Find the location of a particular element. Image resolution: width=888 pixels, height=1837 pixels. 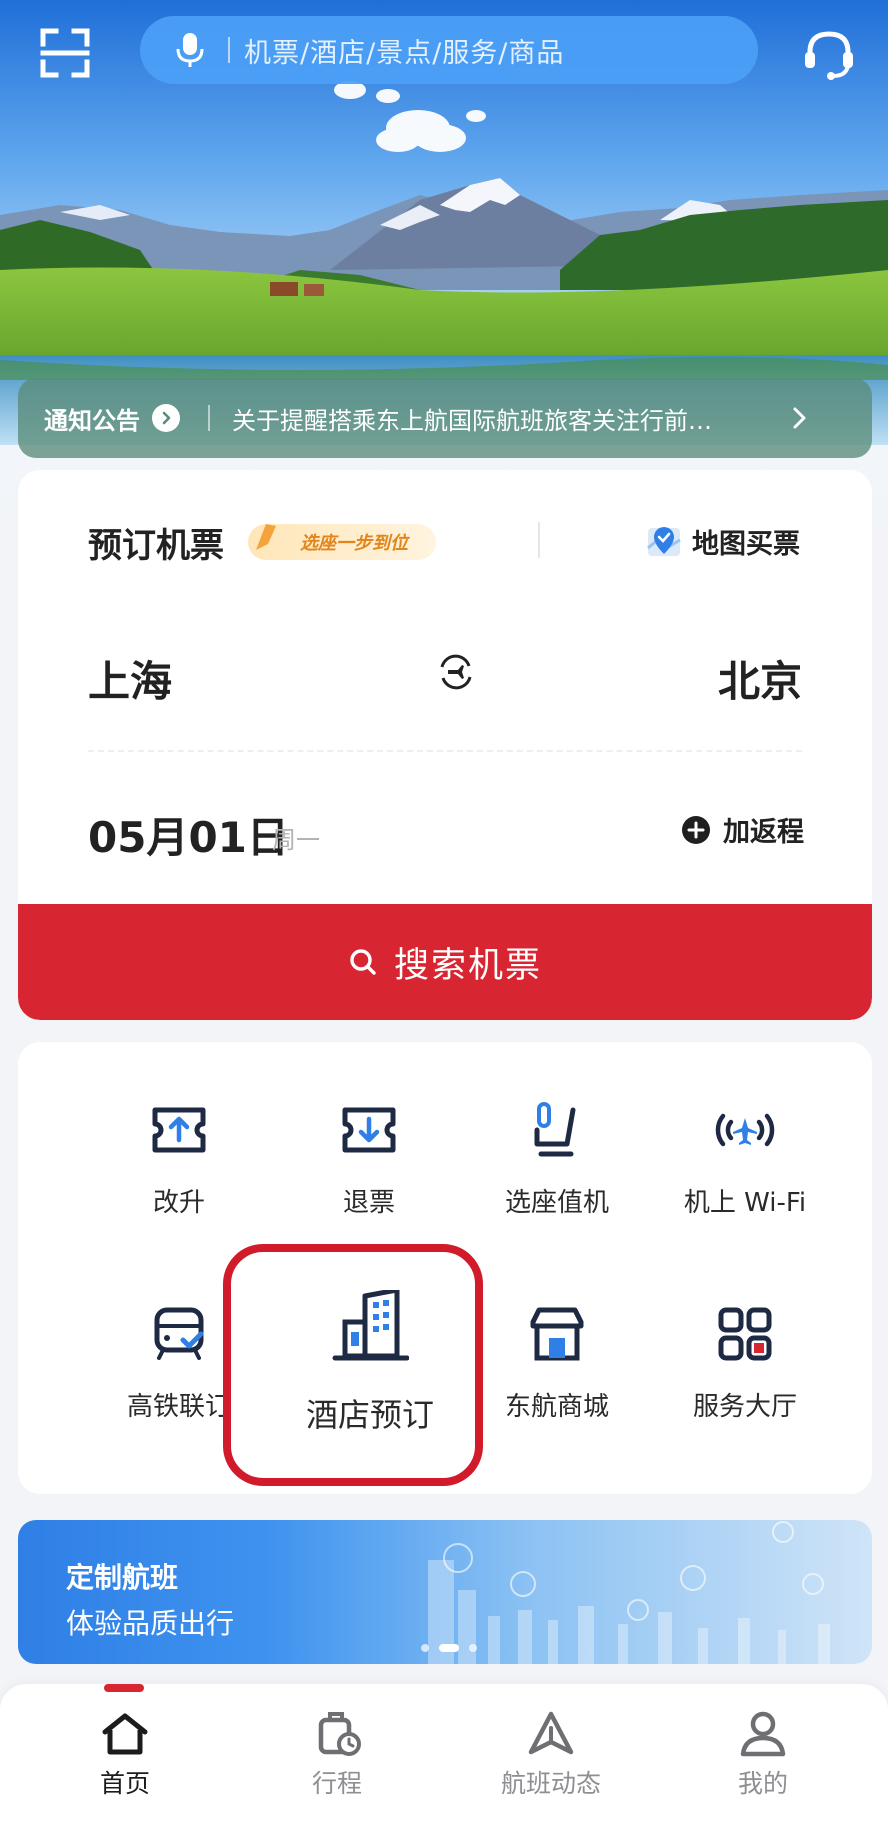

service-hall: 服务大厅 is located at coordinates (745, 1363).